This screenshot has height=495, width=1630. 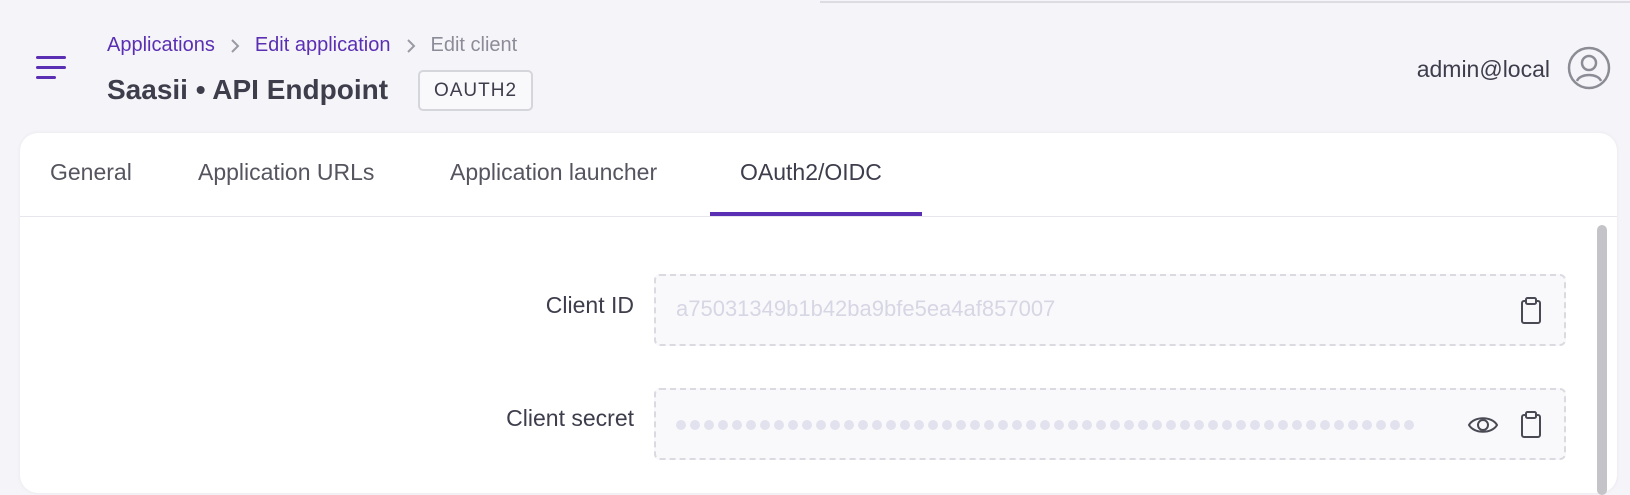 I want to click on tab-application-urls: Application URLs, so click(x=286, y=172).